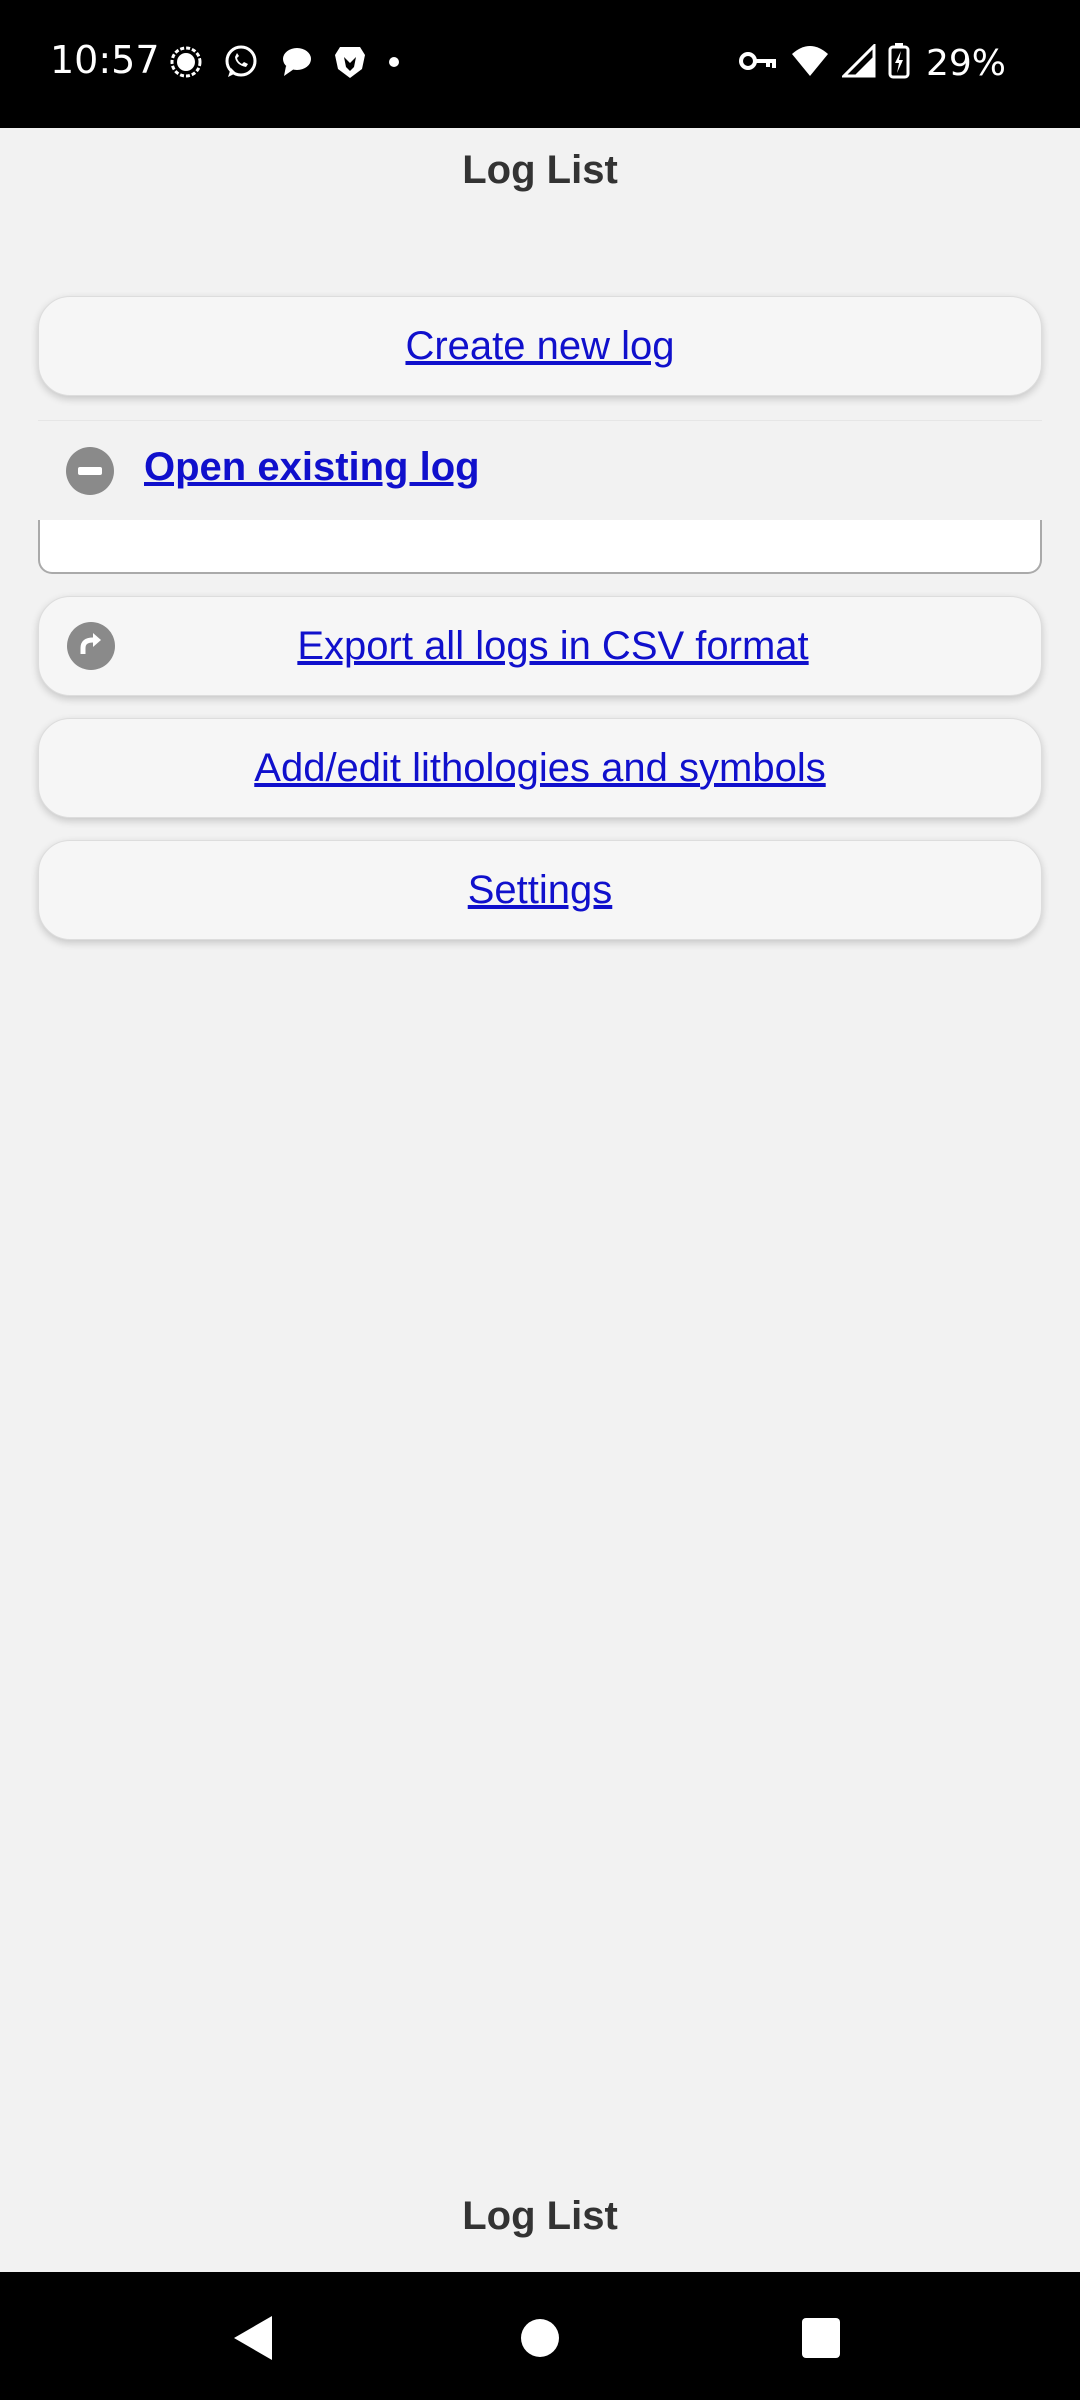 This screenshot has width=1080, height=2400. What do you see at coordinates (540, 2216) in the screenshot?
I see `footer-title: Log List` at bounding box center [540, 2216].